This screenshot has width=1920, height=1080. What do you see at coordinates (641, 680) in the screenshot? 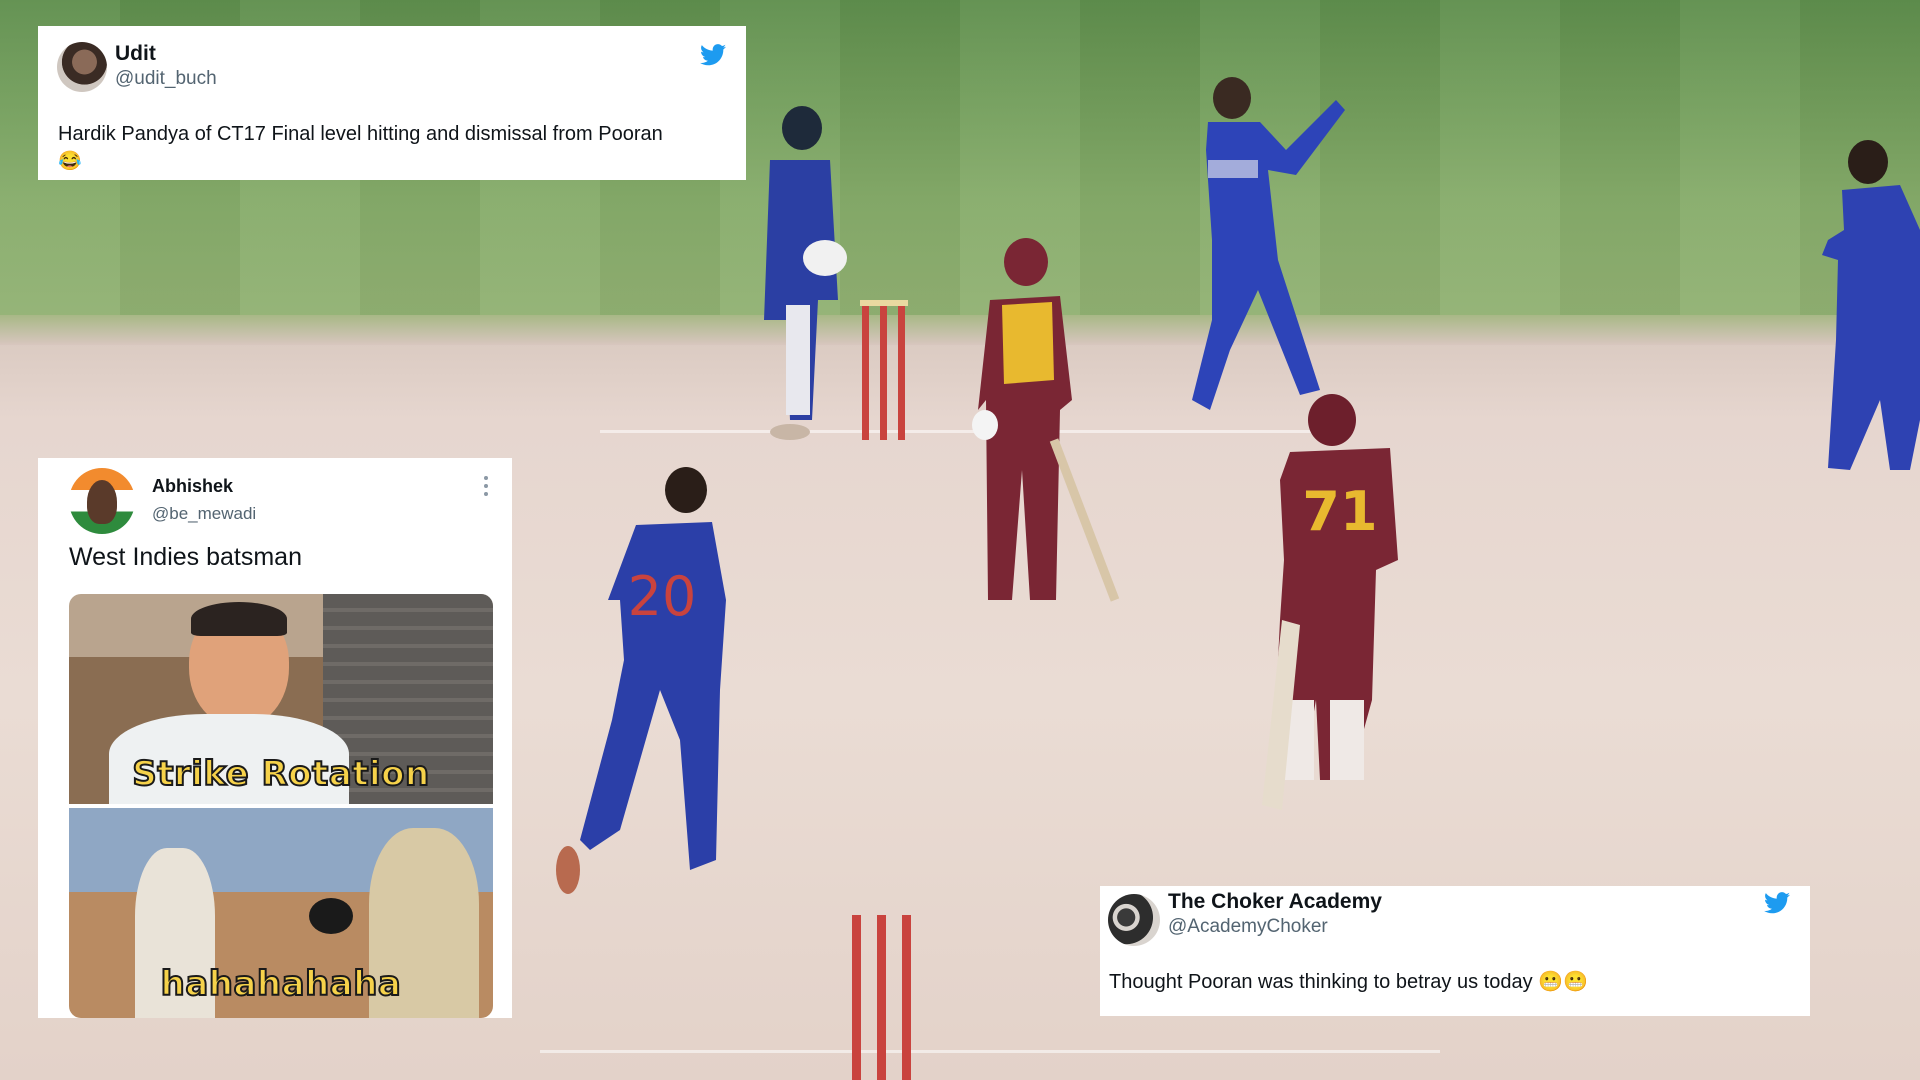
I see `fielder-20: 20` at bounding box center [641, 680].